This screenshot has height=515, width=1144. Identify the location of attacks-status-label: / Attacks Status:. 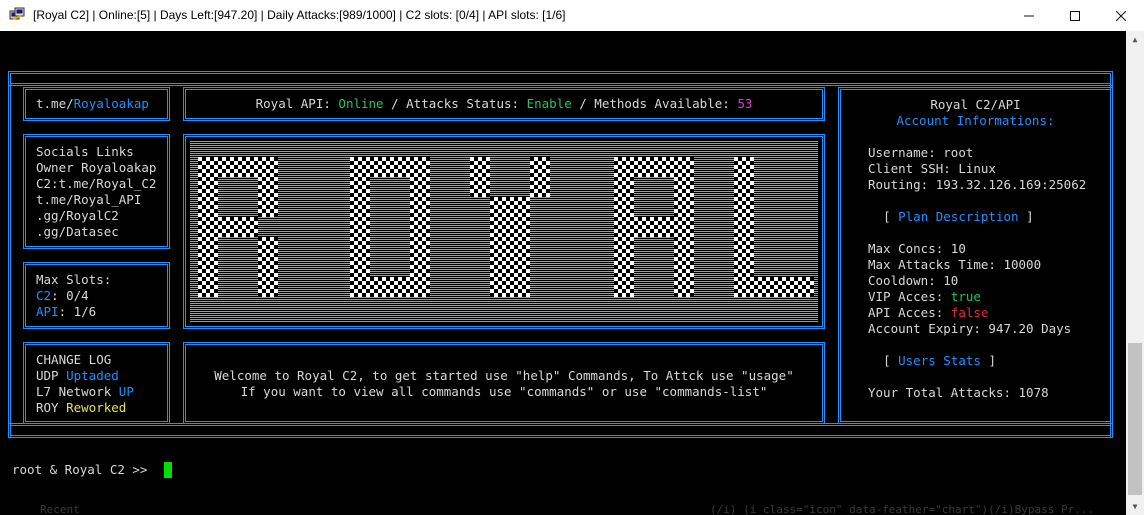
(455, 103).